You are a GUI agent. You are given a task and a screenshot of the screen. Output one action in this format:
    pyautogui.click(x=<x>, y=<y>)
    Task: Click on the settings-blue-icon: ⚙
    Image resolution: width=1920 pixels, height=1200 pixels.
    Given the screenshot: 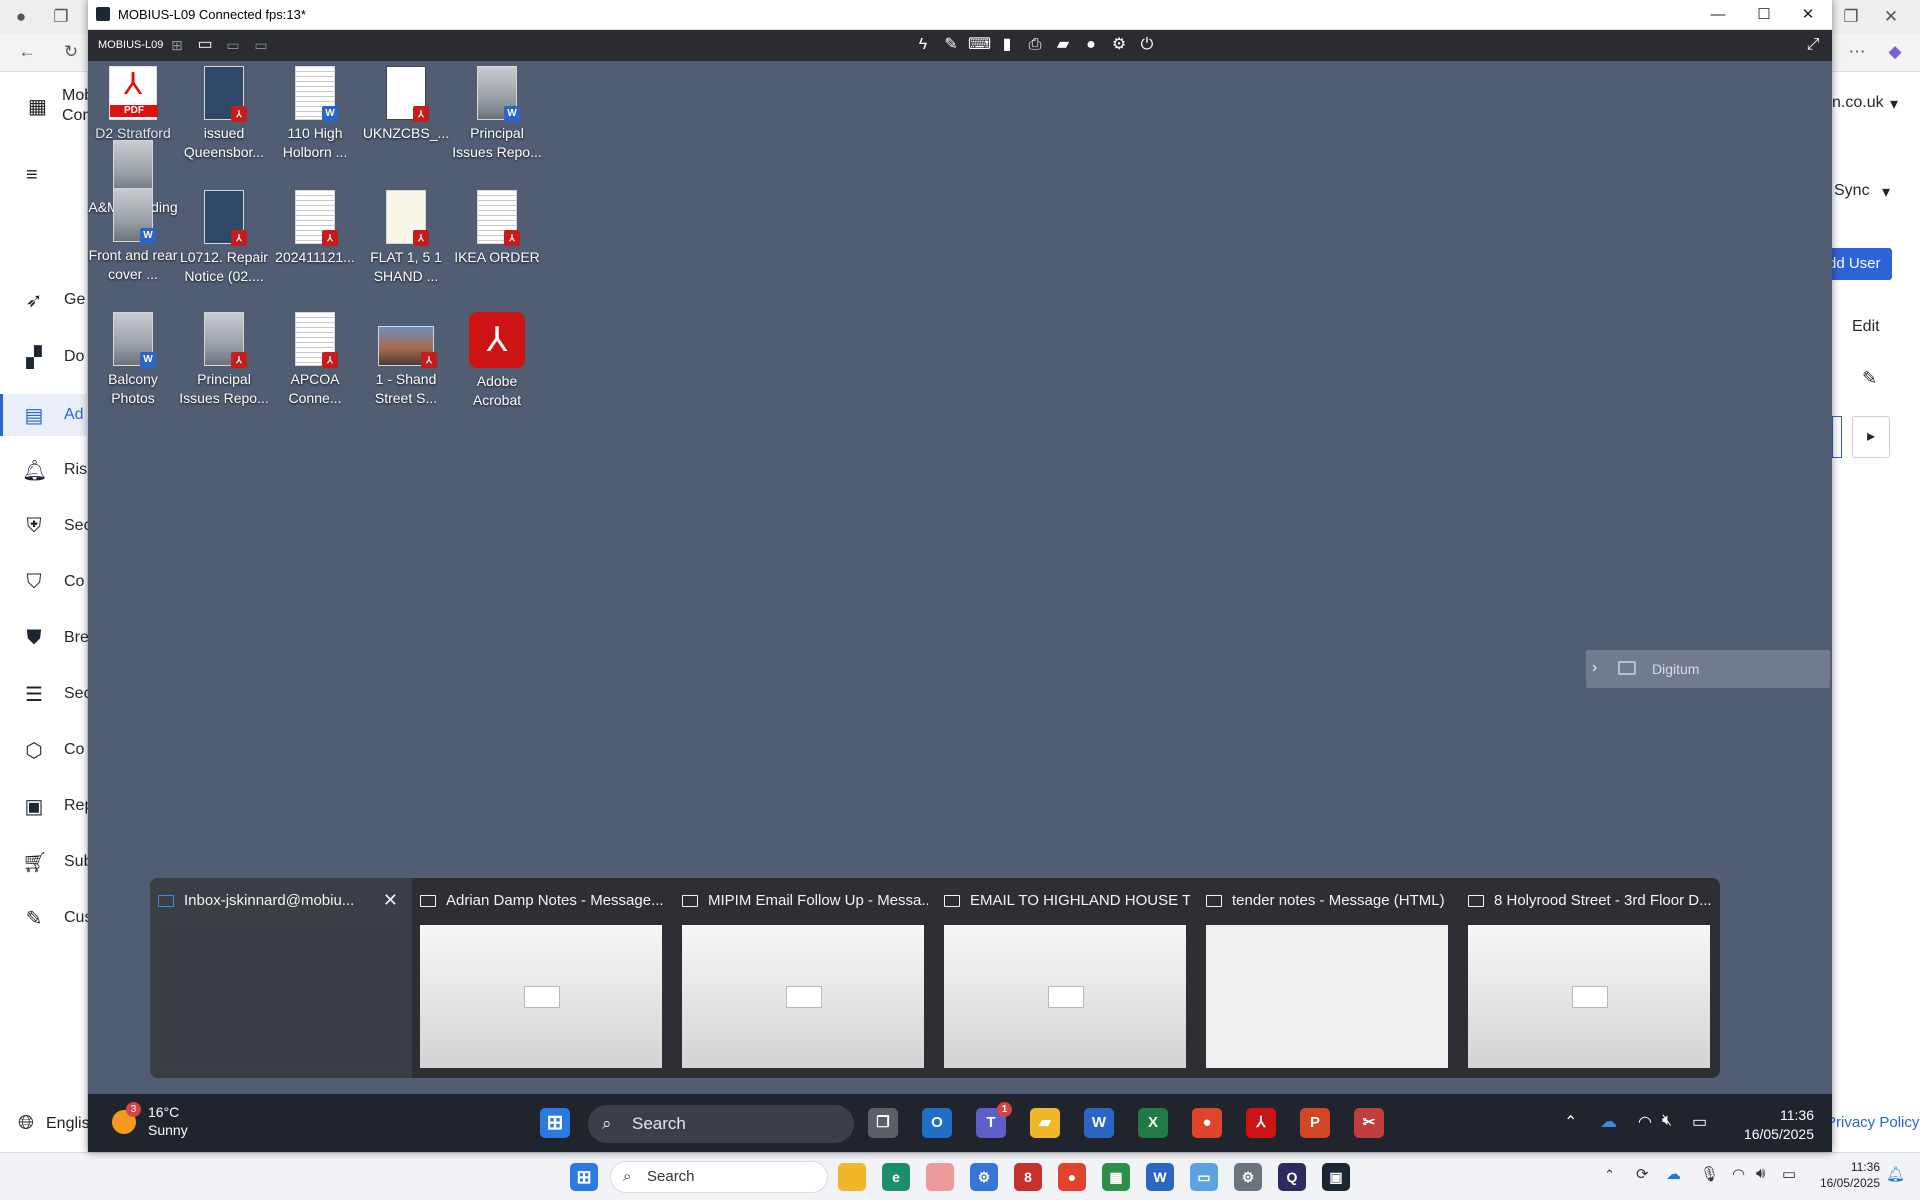 What is the action you would take?
    pyautogui.click(x=984, y=1177)
    